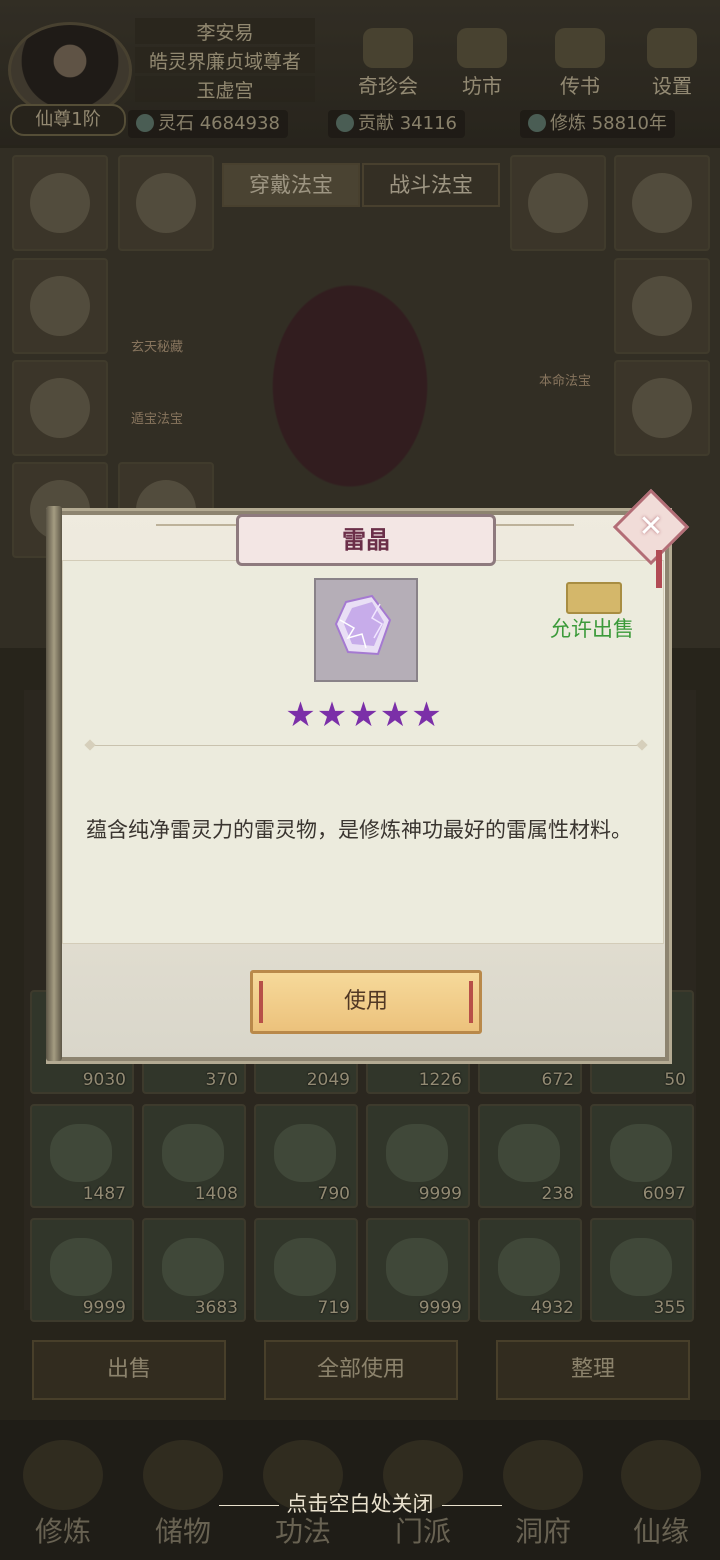 The height and width of the screenshot is (1560, 720). Describe the element at coordinates (366, 1002) in the screenshot. I see `use-button: 使用` at that location.